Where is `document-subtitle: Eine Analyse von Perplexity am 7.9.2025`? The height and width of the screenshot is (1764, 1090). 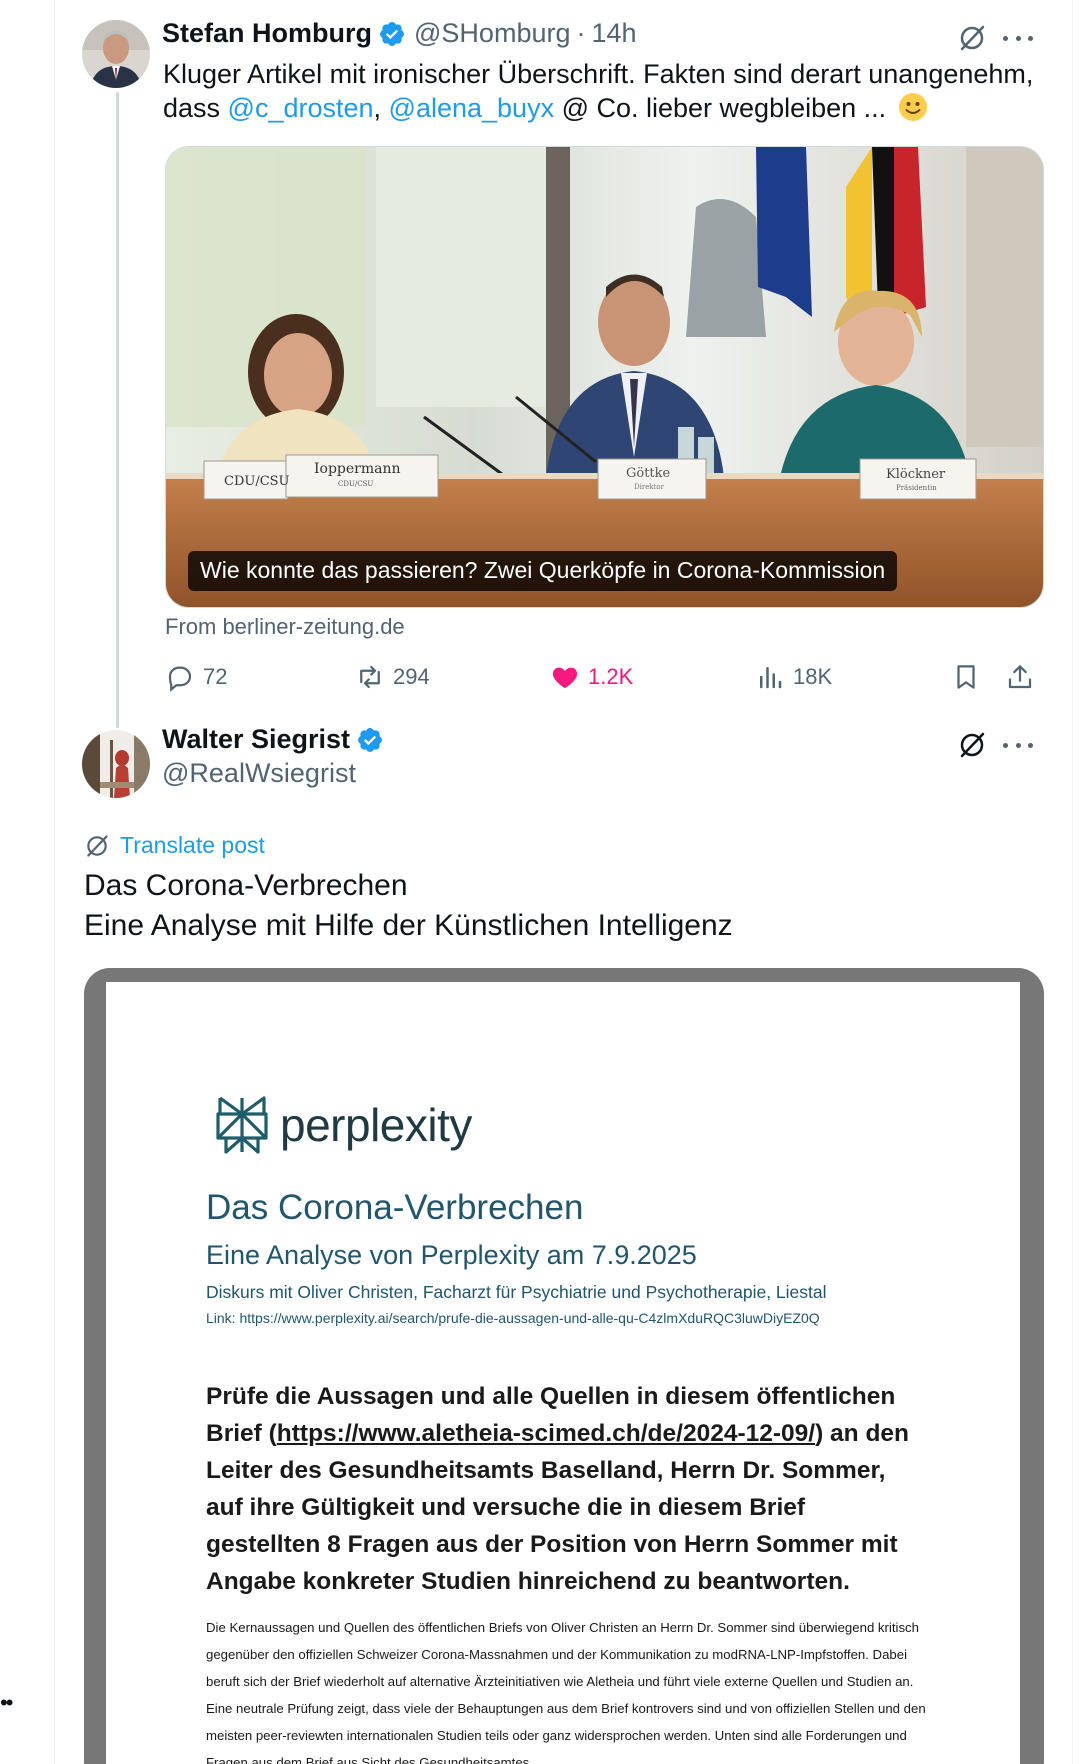
document-subtitle: Eine Analyse von Perplexity am 7.9.2025 is located at coordinates (451, 1255).